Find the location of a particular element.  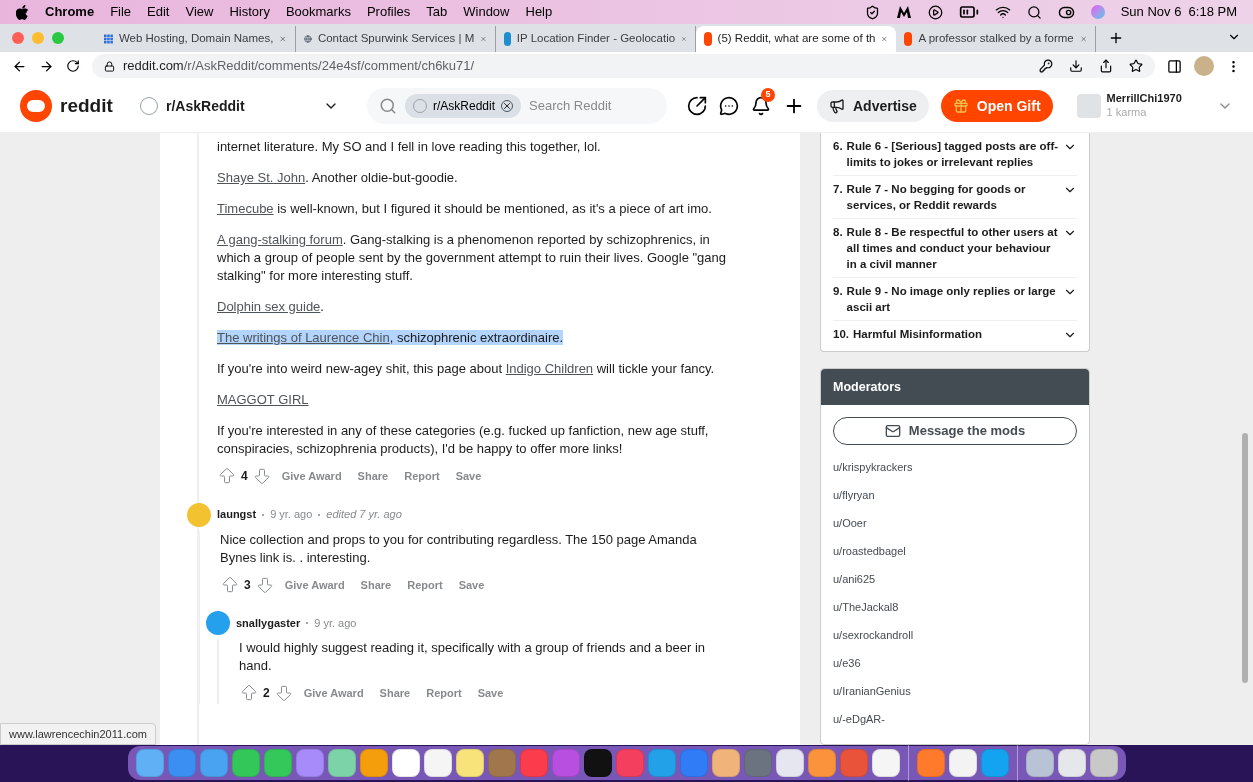

apple-icon is located at coordinates (22, 12).